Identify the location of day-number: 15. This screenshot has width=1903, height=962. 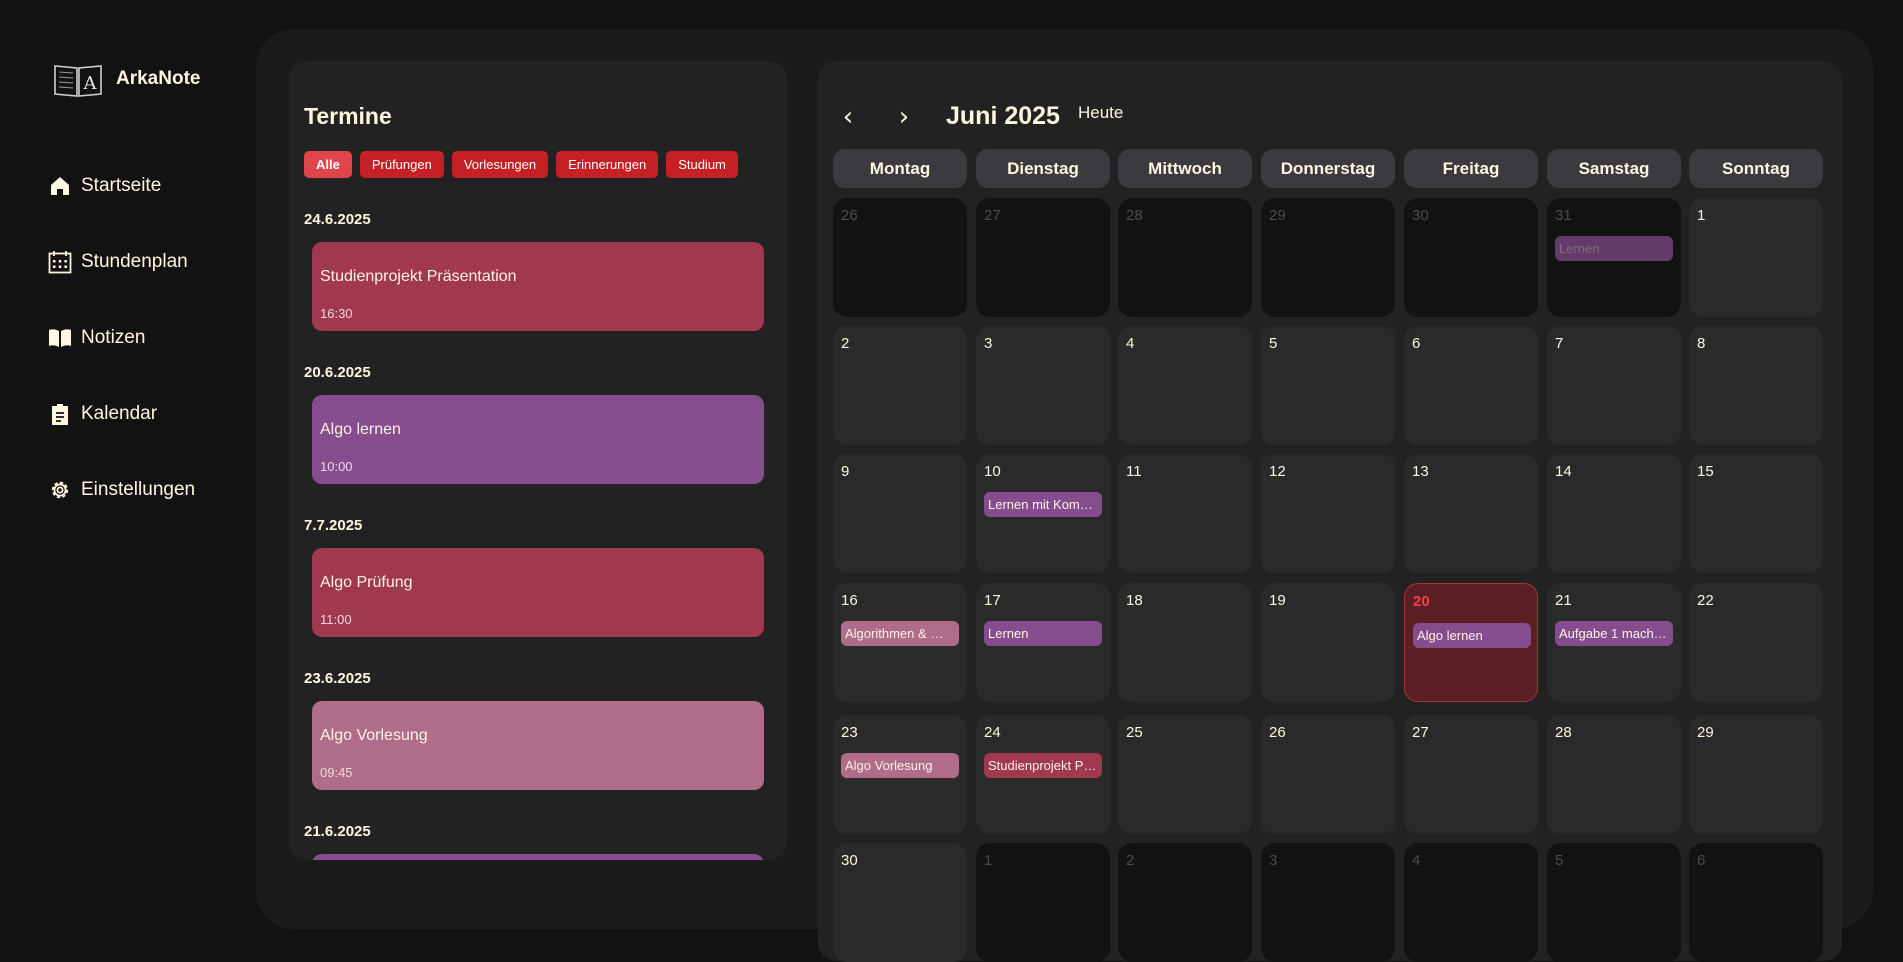
(1705, 471).